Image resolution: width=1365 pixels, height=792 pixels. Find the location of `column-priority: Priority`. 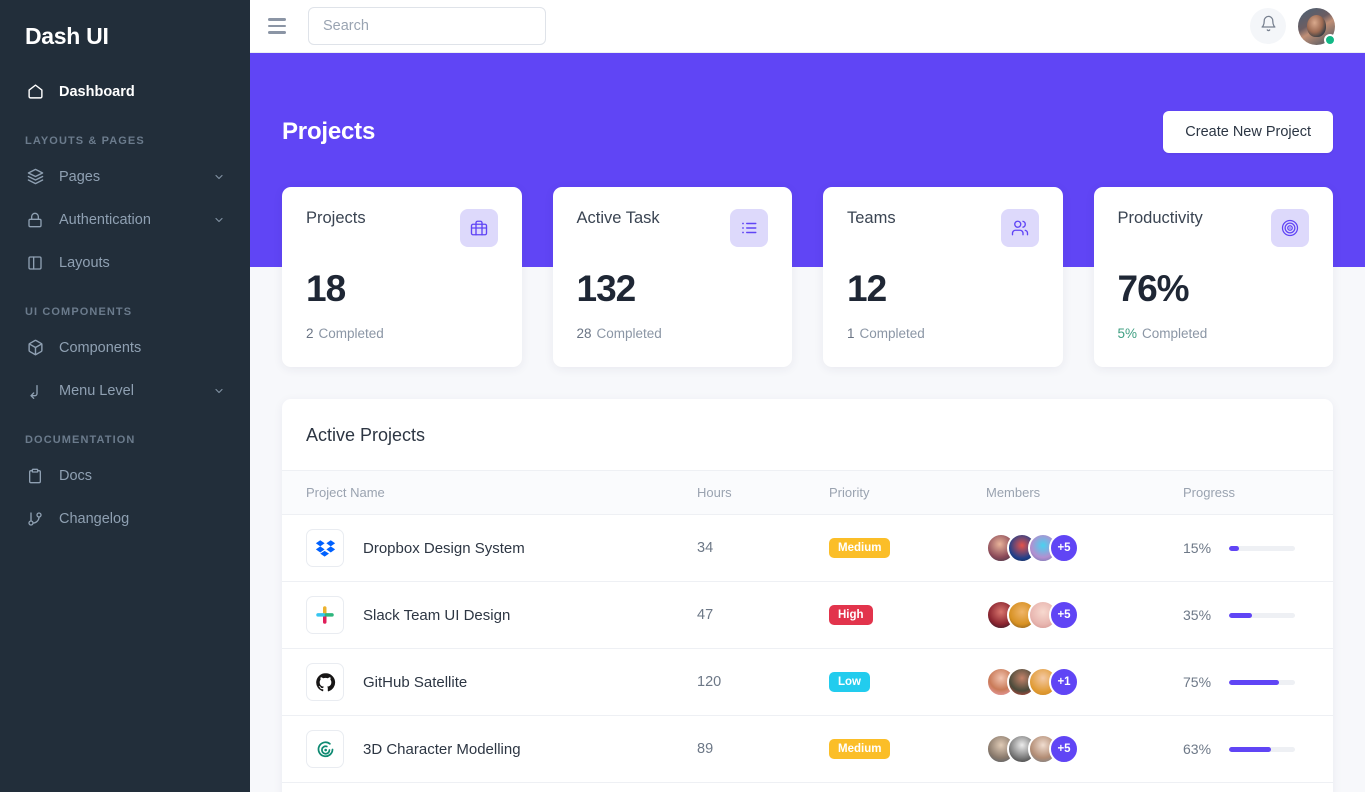

column-priority: Priority is located at coordinates (907, 493).